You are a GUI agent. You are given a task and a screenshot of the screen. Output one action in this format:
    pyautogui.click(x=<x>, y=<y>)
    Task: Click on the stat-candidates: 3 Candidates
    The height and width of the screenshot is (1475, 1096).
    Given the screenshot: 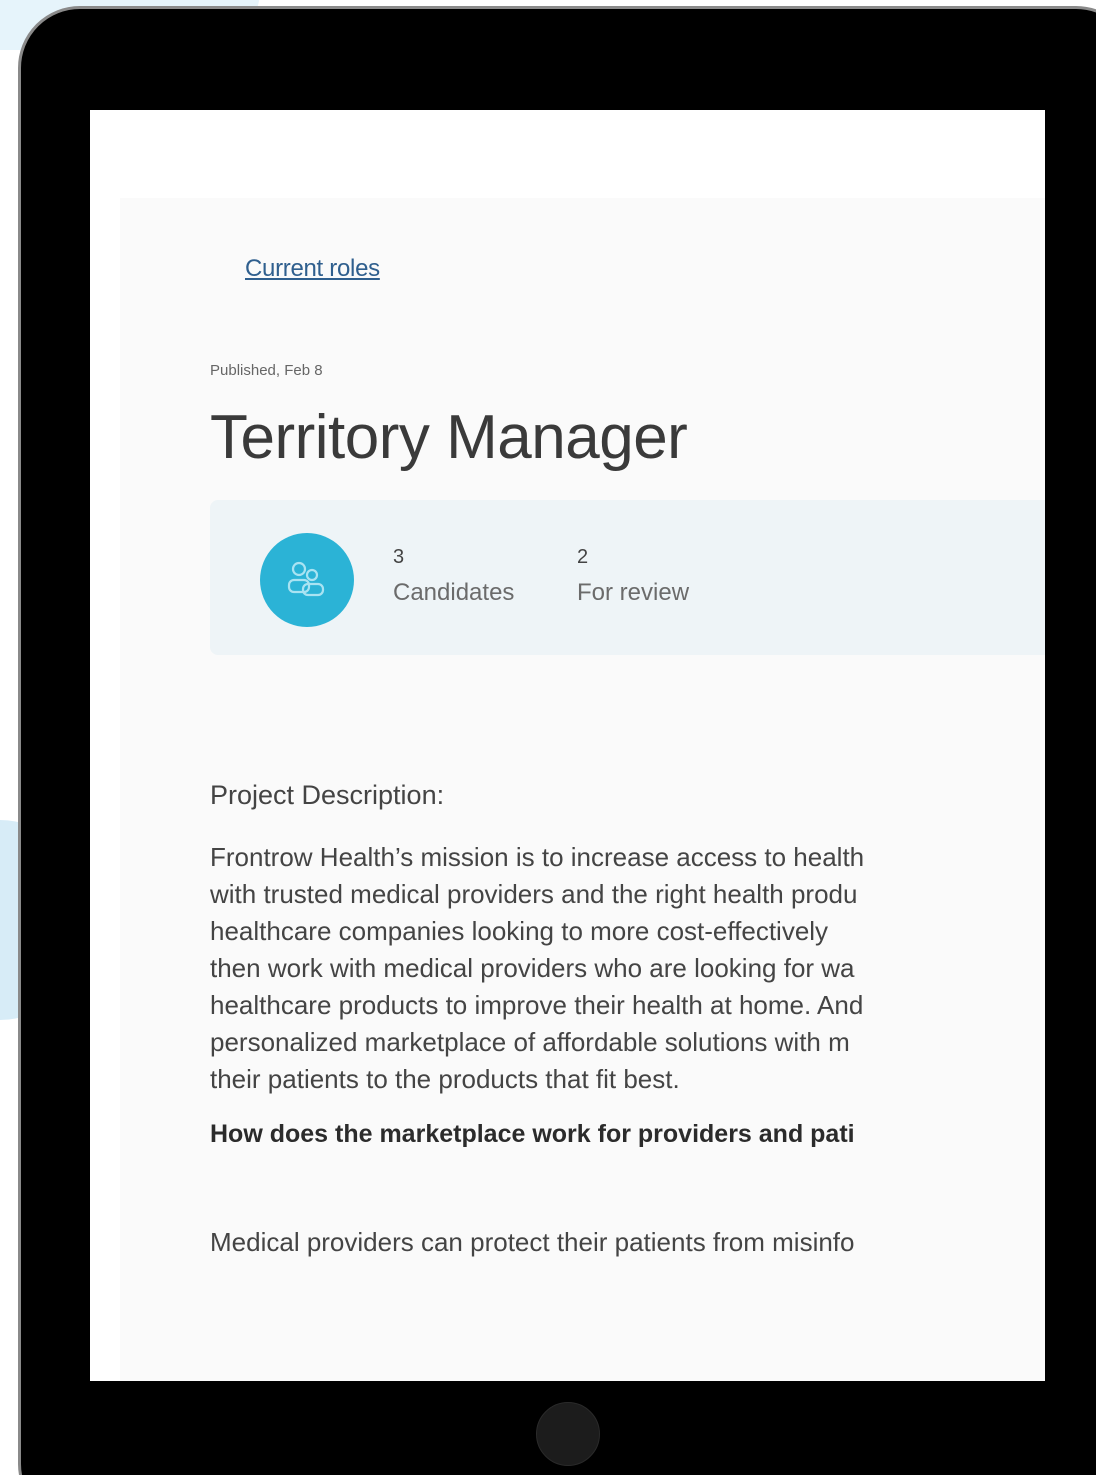 What is the action you would take?
    pyautogui.click(x=453, y=576)
    